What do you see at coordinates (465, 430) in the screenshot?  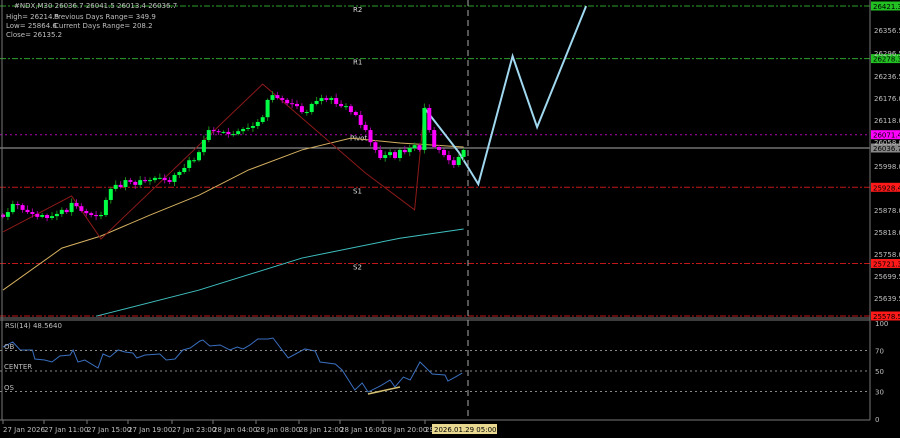 I see `cursor-time-label: 2026.01.29 05:00` at bounding box center [465, 430].